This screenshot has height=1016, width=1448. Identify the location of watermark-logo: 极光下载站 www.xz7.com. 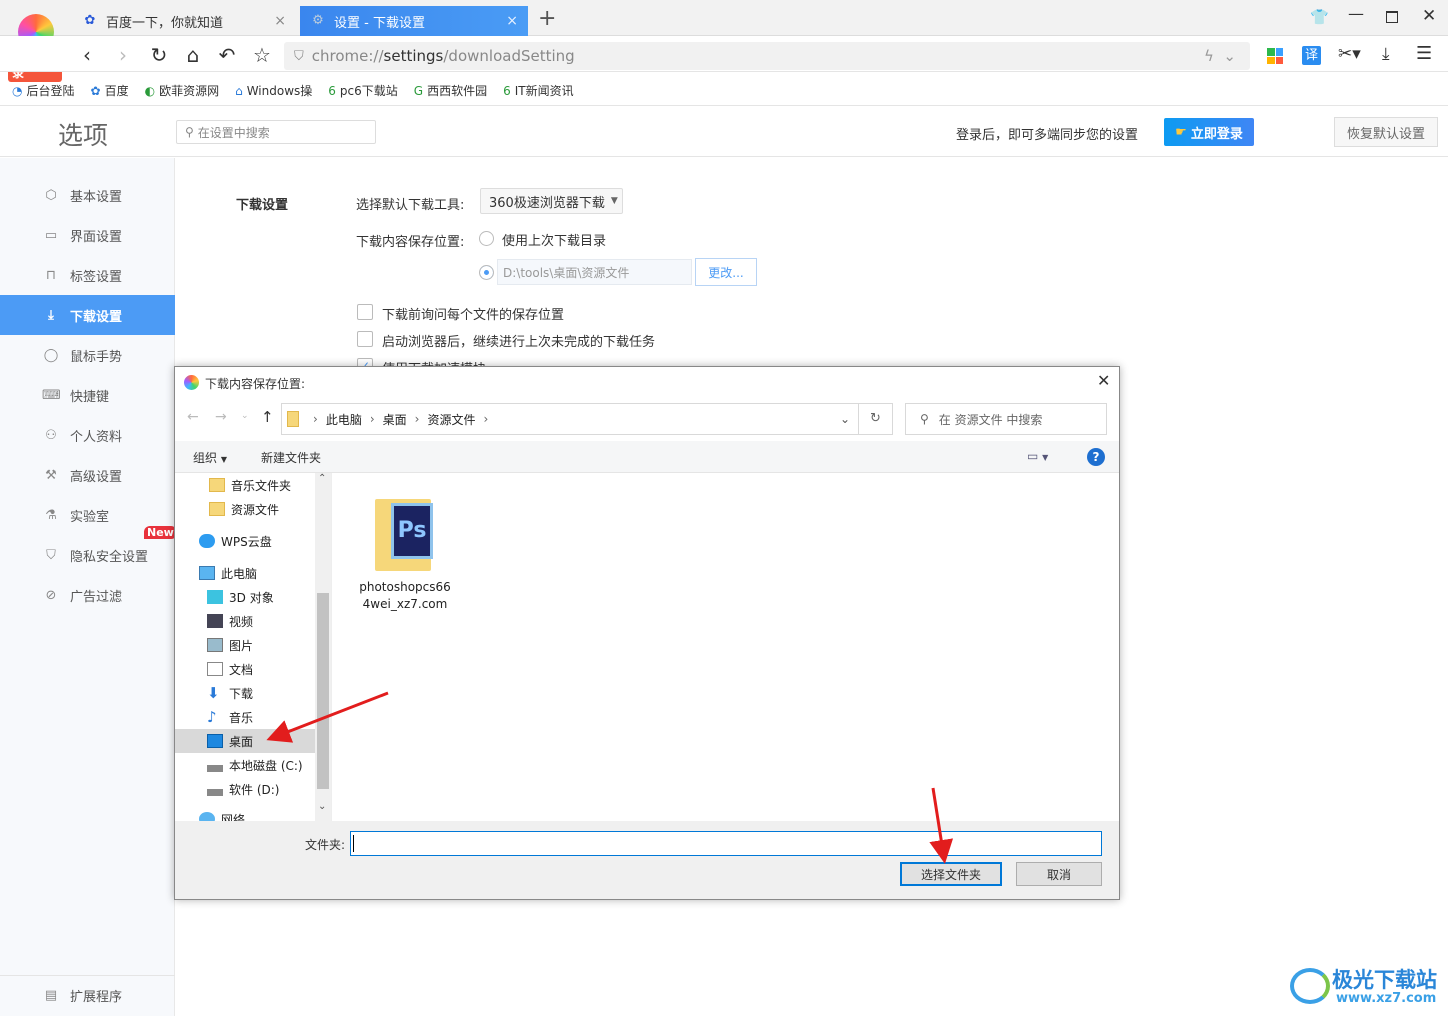
(1365, 988).